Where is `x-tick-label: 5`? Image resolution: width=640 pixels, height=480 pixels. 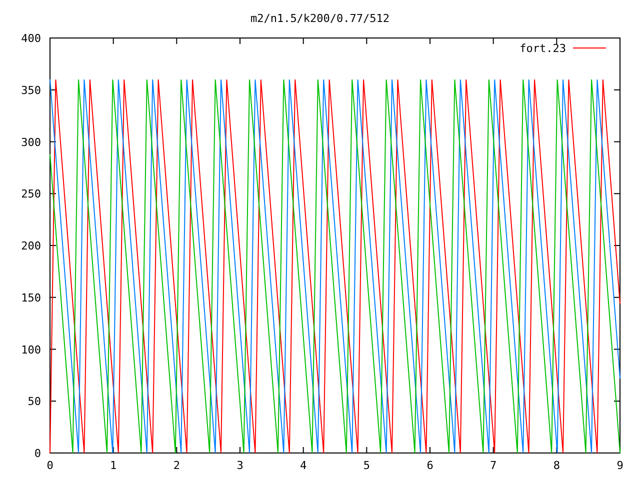
x-tick-label: 5 is located at coordinates (366, 465).